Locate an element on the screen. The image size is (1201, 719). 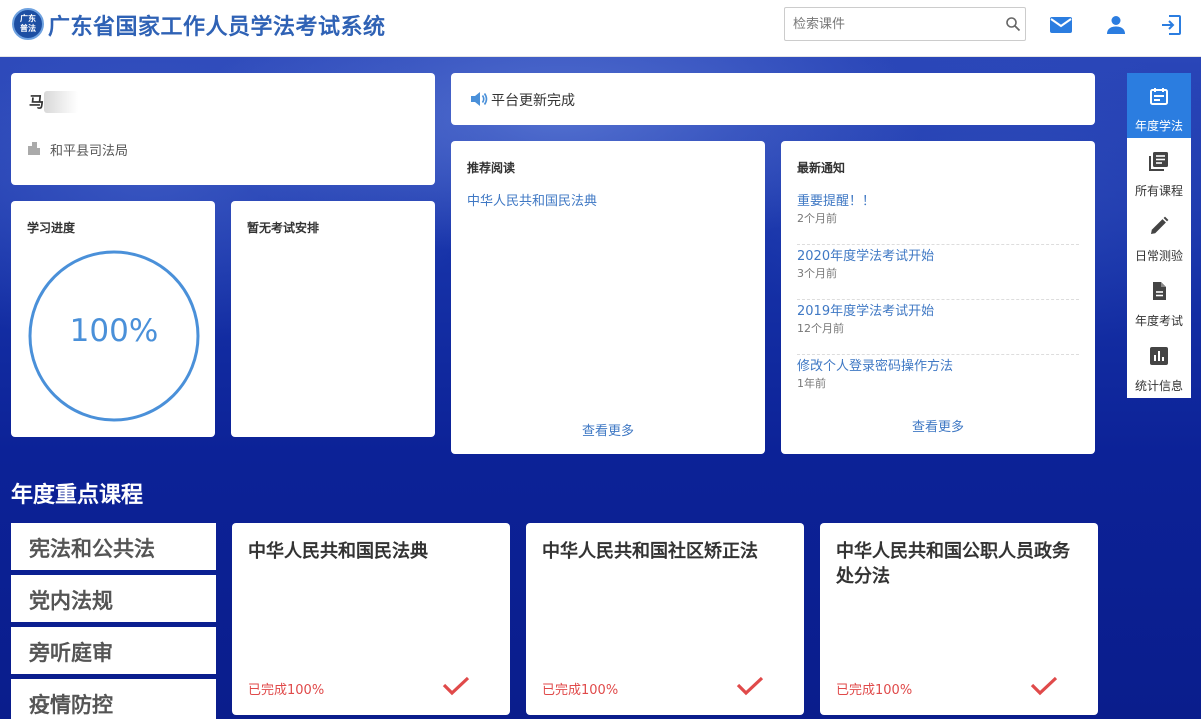
nav-label: 统计信息 is located at coordinates (1158, 386).